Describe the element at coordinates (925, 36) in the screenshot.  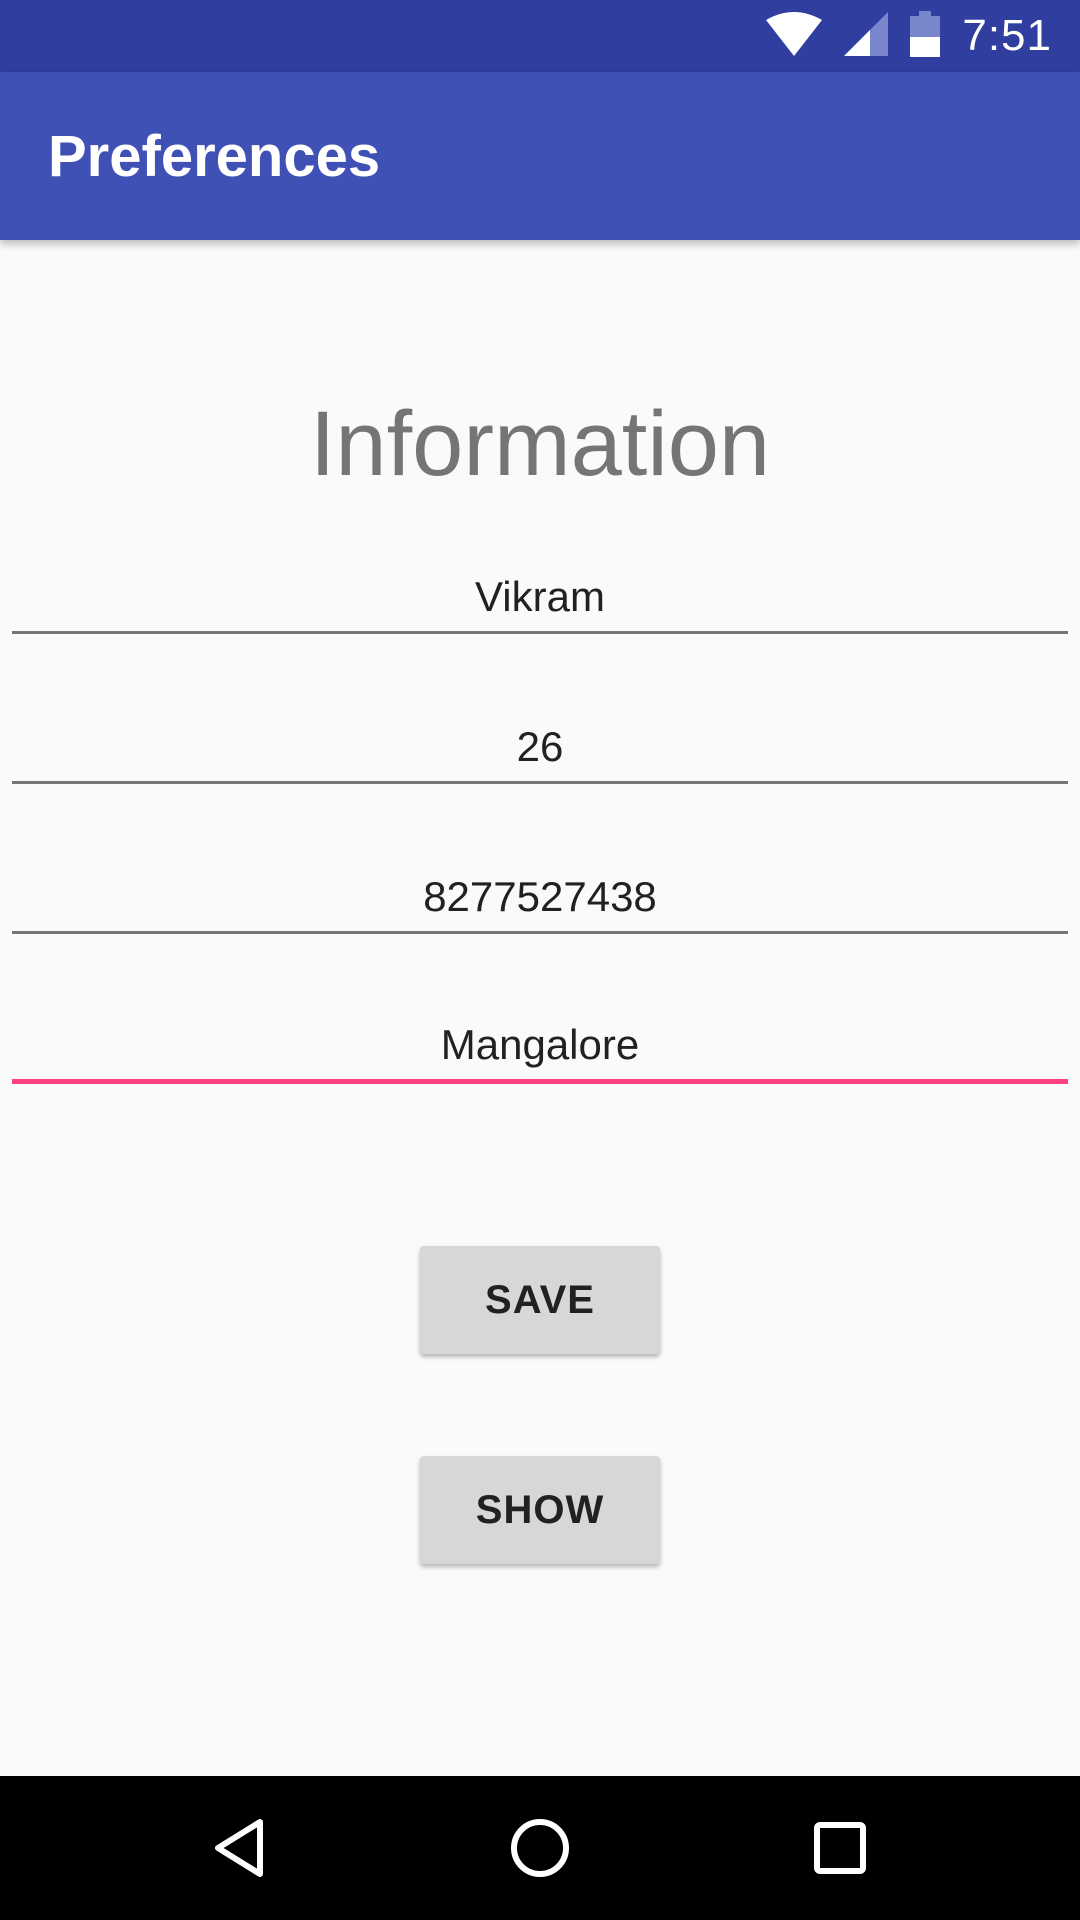
I see `battery-icon` at that location.